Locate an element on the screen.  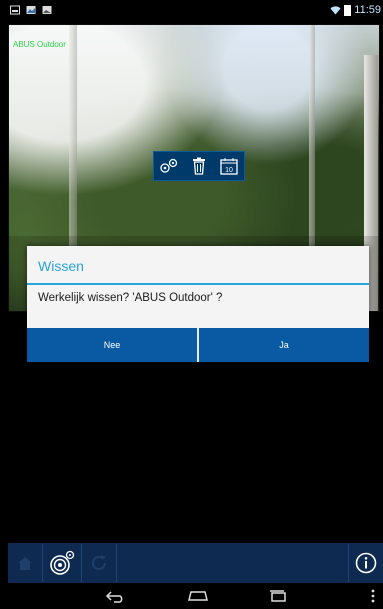
camera-toolbar: 10 is located at coordinates (199, 166).